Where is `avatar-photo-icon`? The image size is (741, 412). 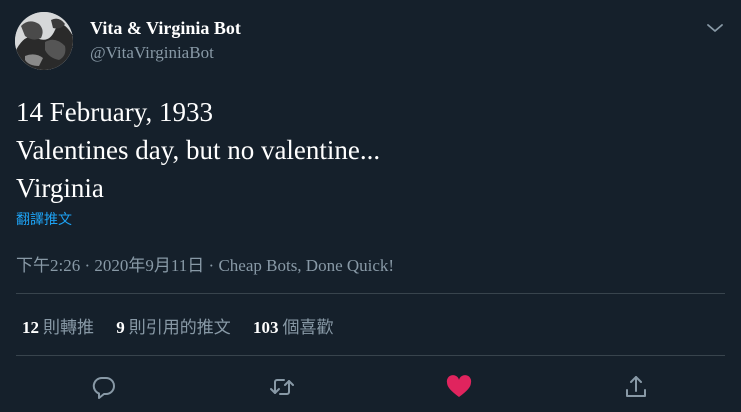
avatar-photo-icon is located at coordinates (44, 41).